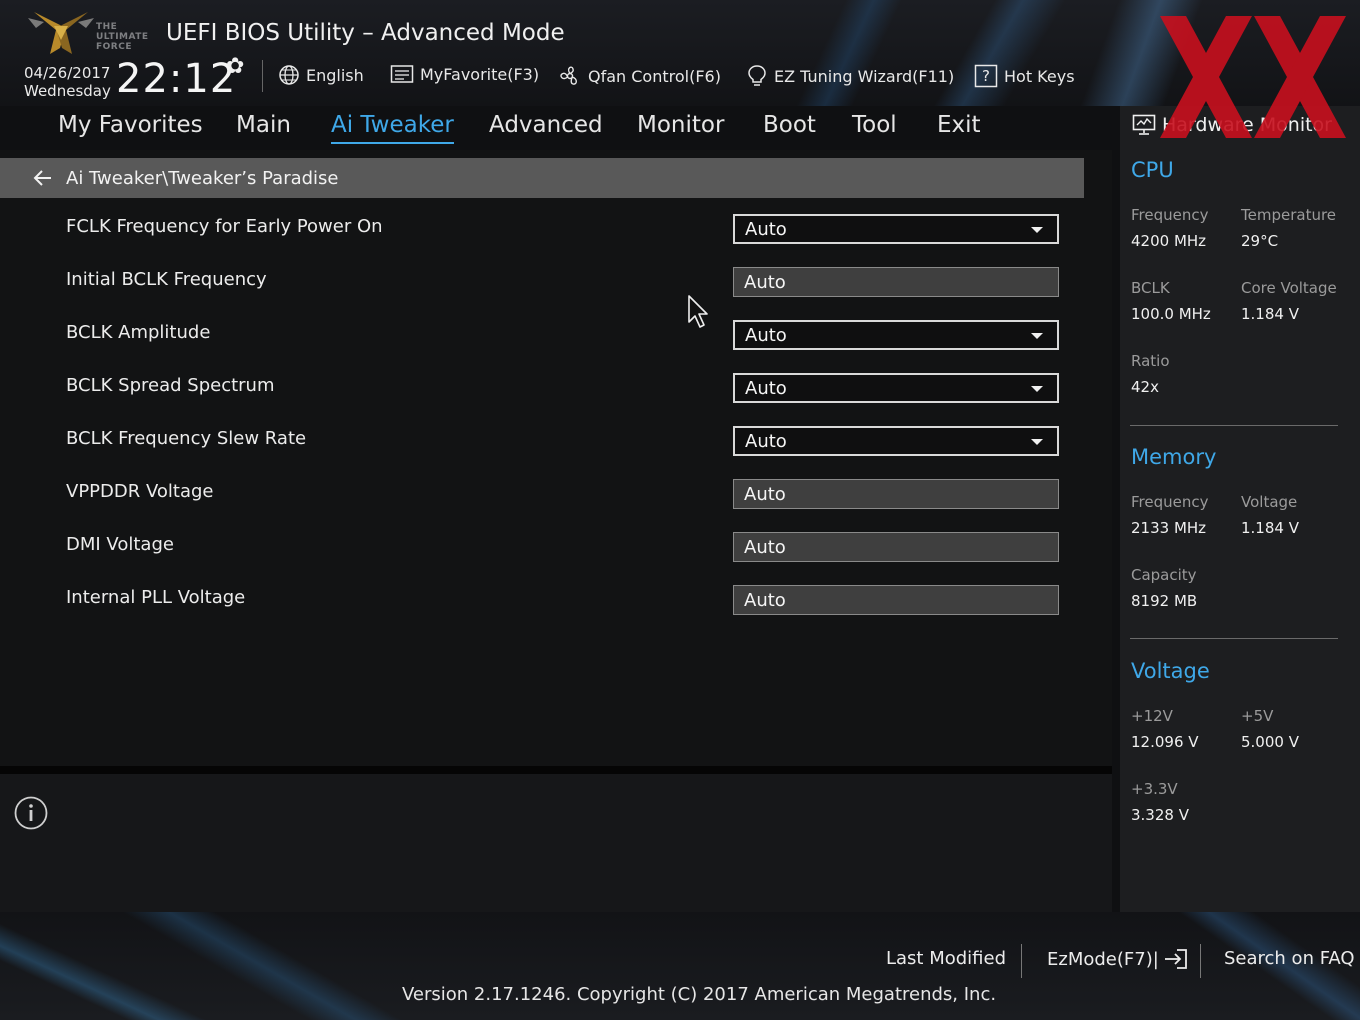 The width and height of the screenshot is (1360, 1020). I want to click on bclk-spread-spectrum-dropdown: Auto, so click(896, 388).